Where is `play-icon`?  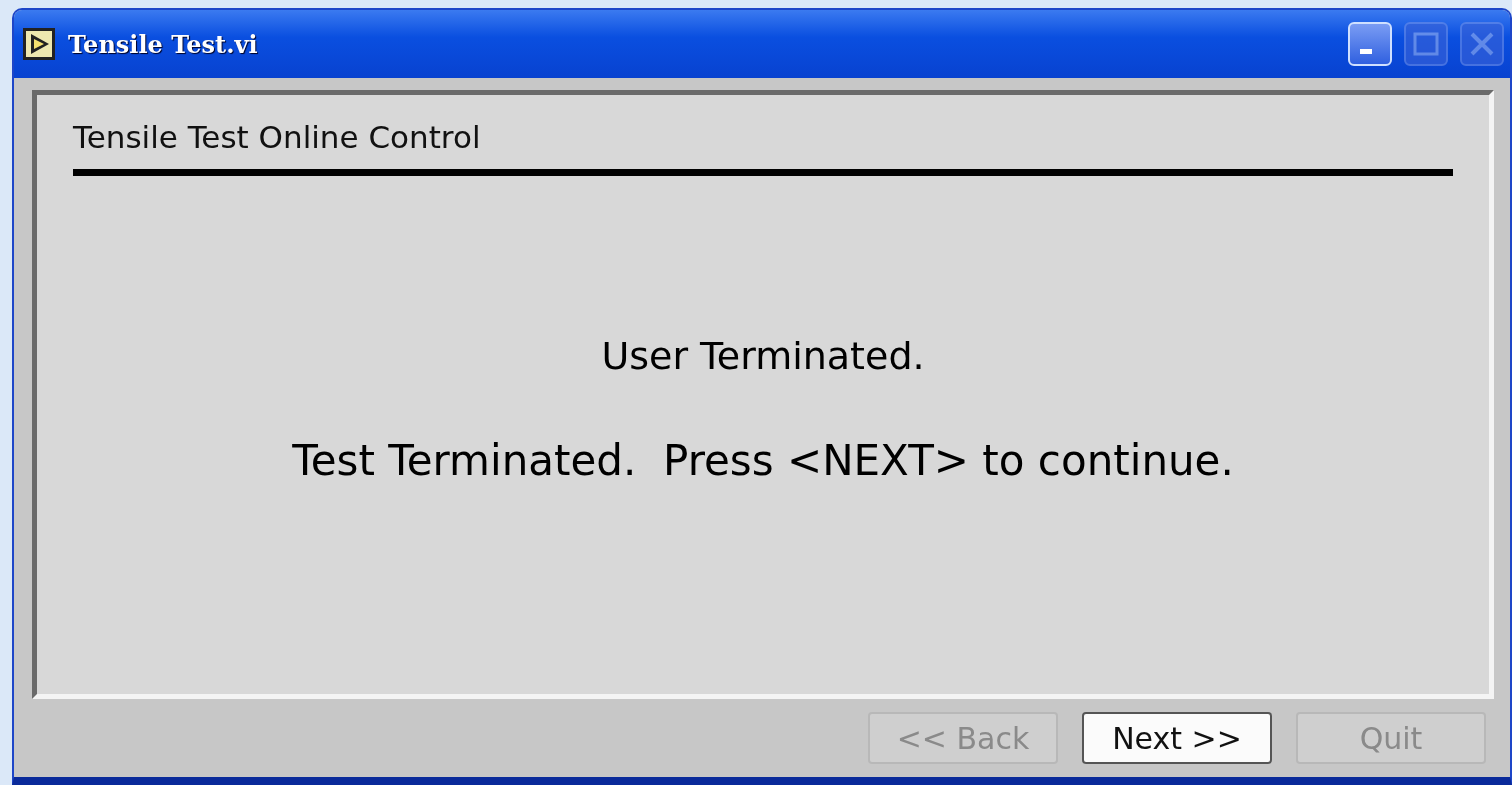
play-icon is located at coordinates (39, 44).